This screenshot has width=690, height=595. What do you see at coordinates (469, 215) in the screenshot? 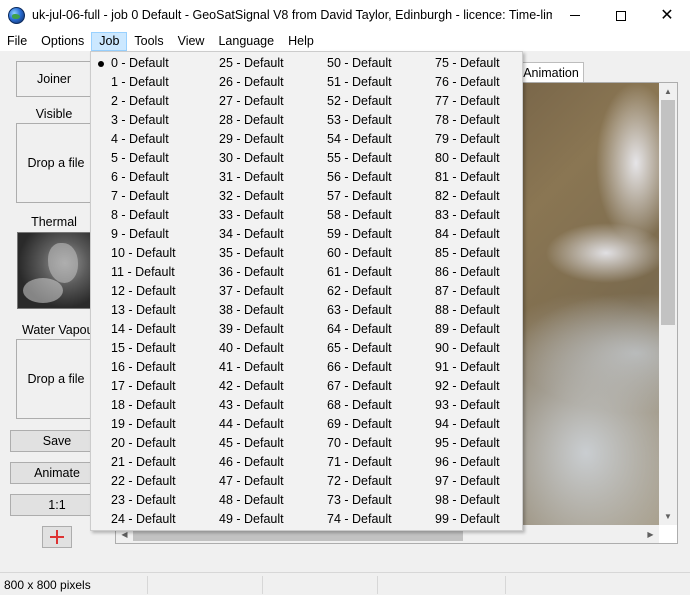
I see `job-menu-item: 83 - Default` at bounding box center [469, 215].